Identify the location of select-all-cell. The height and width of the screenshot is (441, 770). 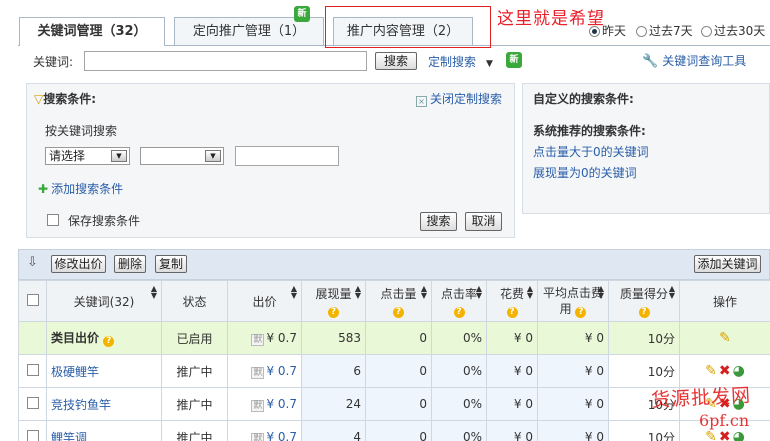
(32, 301).